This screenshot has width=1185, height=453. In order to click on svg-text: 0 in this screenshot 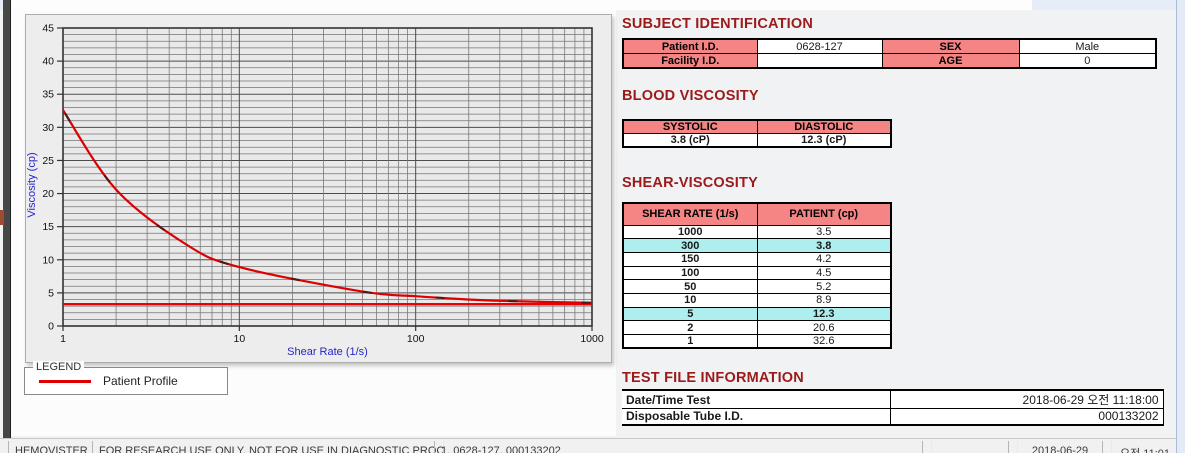, I will do `click(51, 327)`.